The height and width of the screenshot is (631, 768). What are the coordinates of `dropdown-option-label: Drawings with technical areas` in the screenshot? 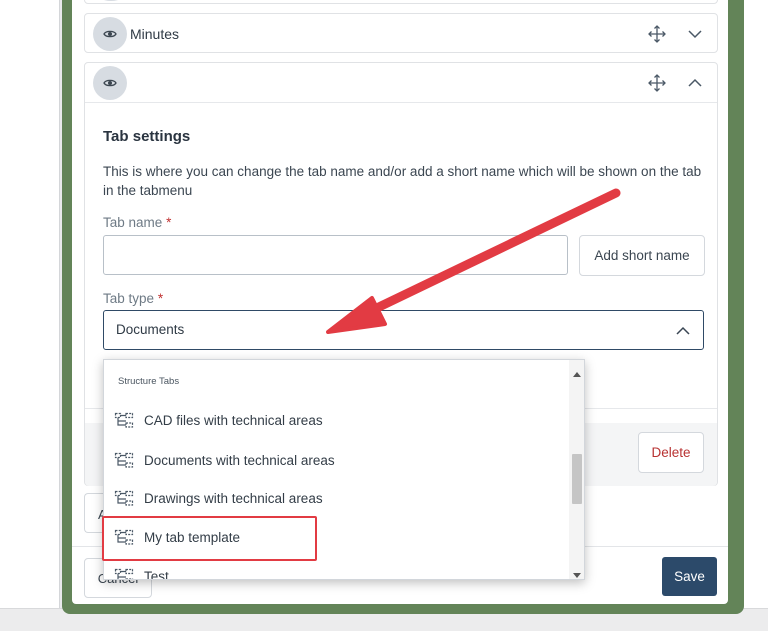 It's located at (233, 498).